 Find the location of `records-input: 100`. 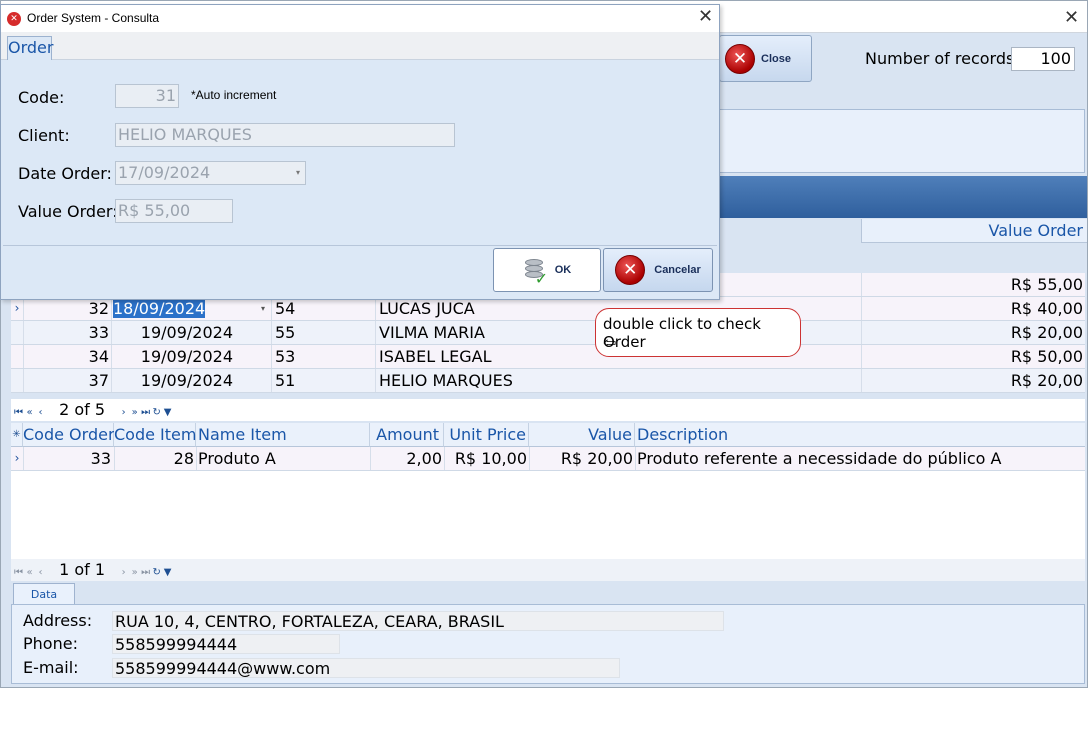

records-input: 100 is located at coordinates (1043, 59).